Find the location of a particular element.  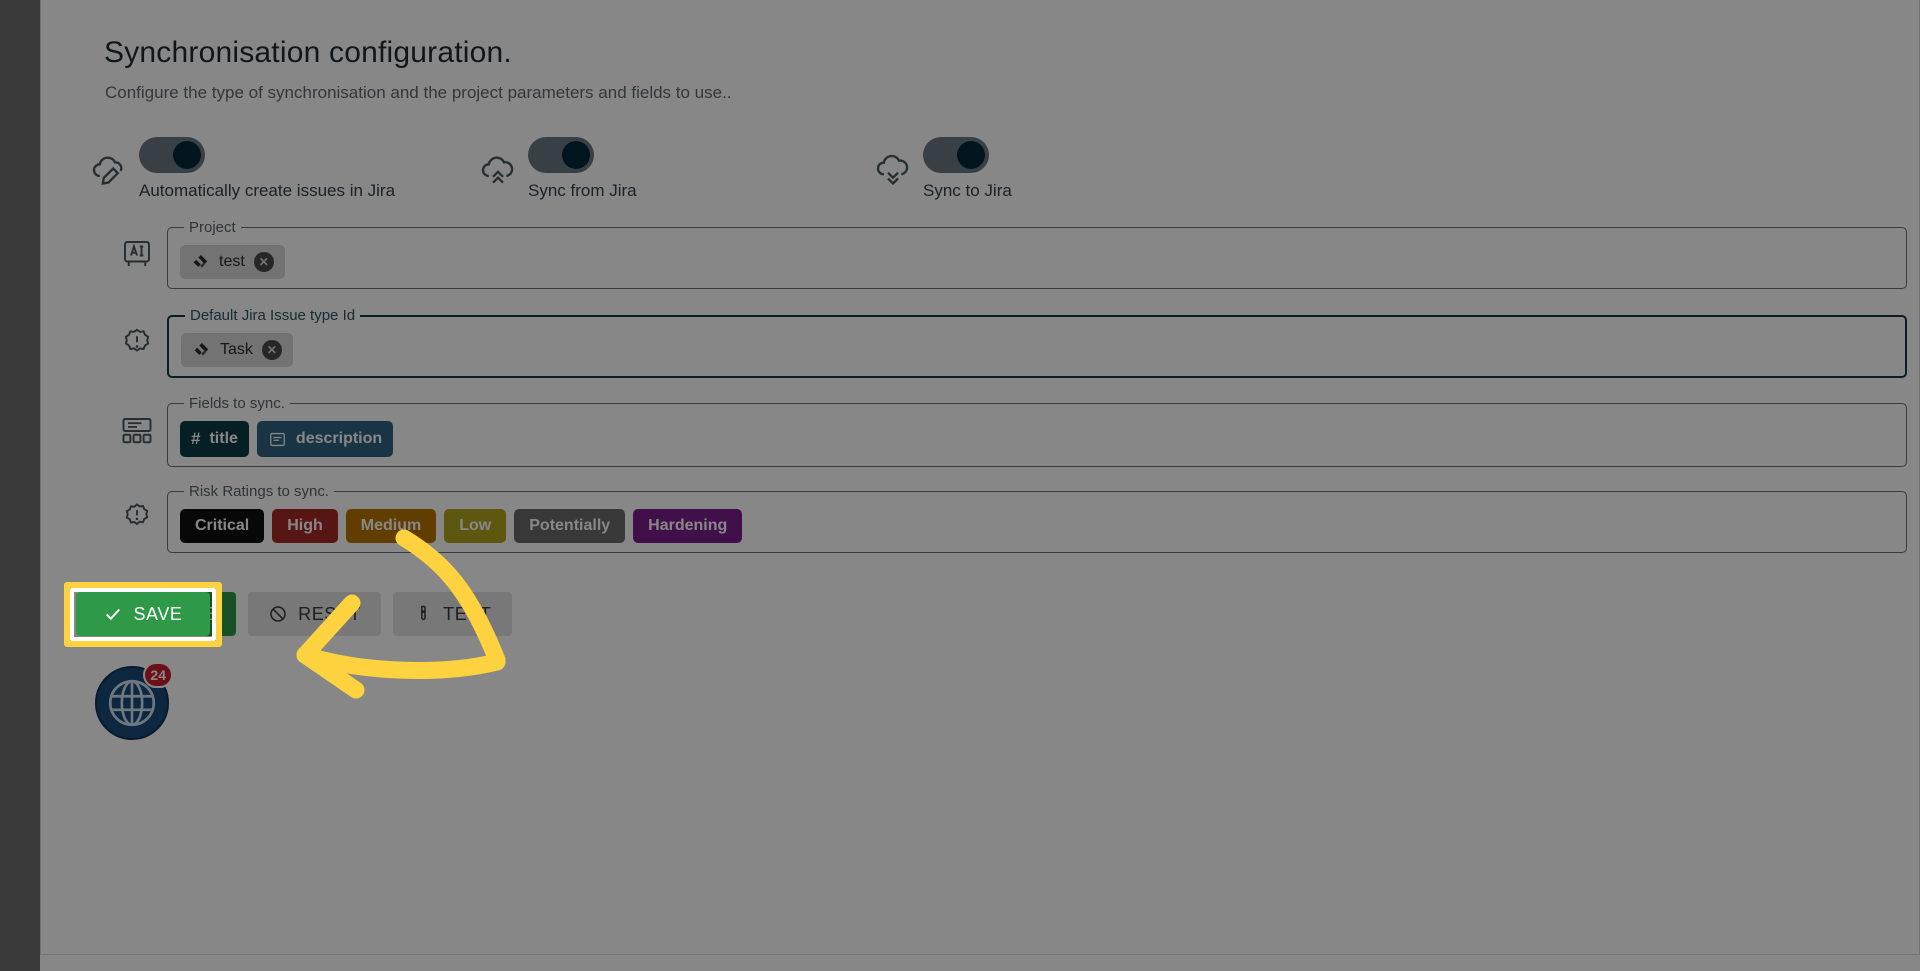

settings-alert-icon is located at coordinates (137, 343).